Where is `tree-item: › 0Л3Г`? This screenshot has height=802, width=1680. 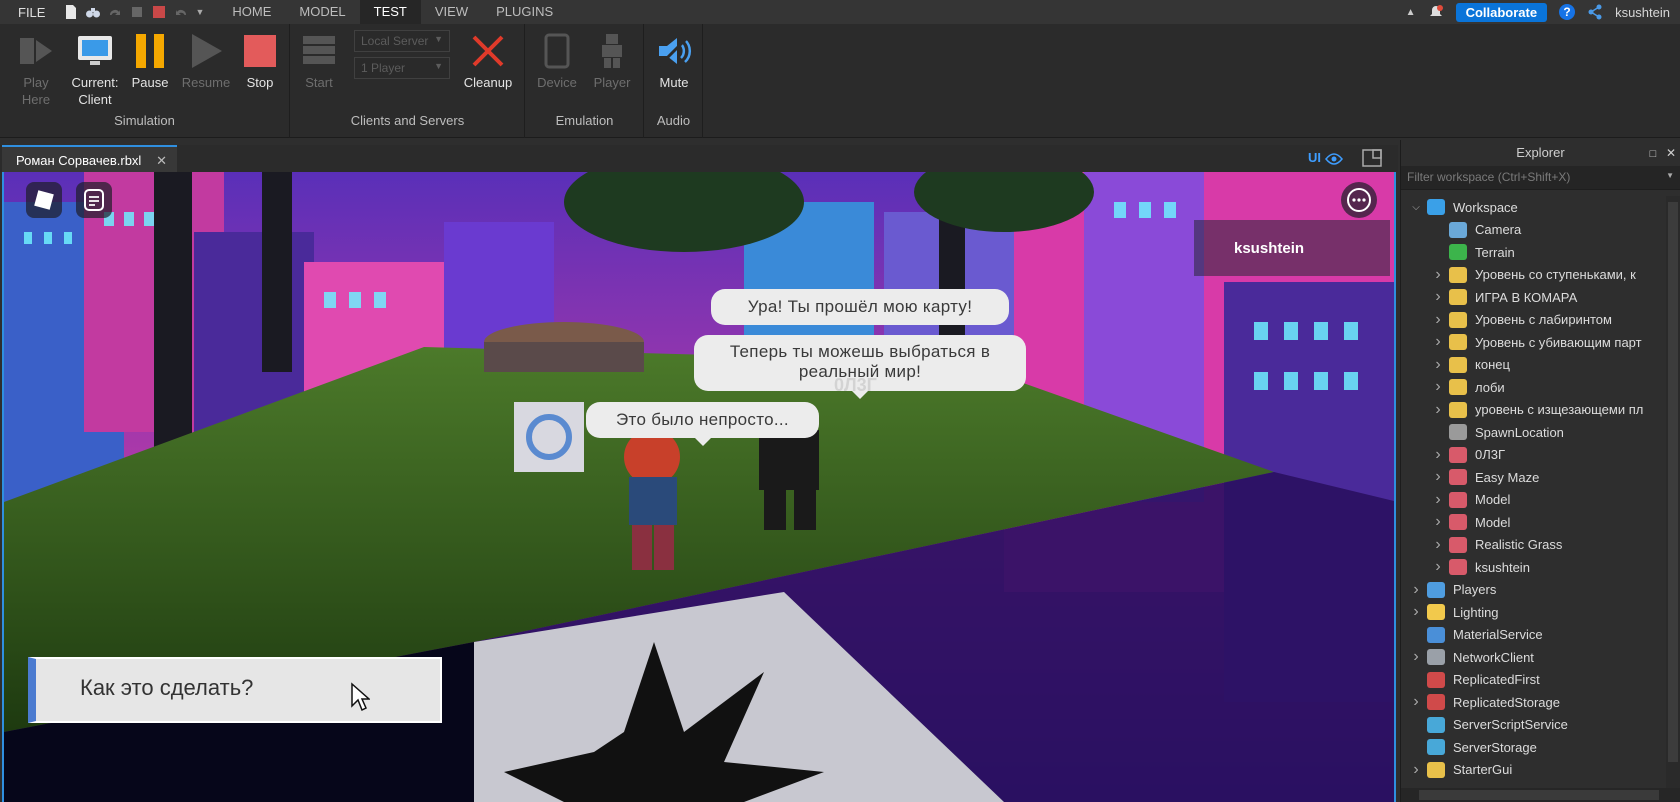 tree-item: › 0Л3Г is located at coordinates (1540, 455).